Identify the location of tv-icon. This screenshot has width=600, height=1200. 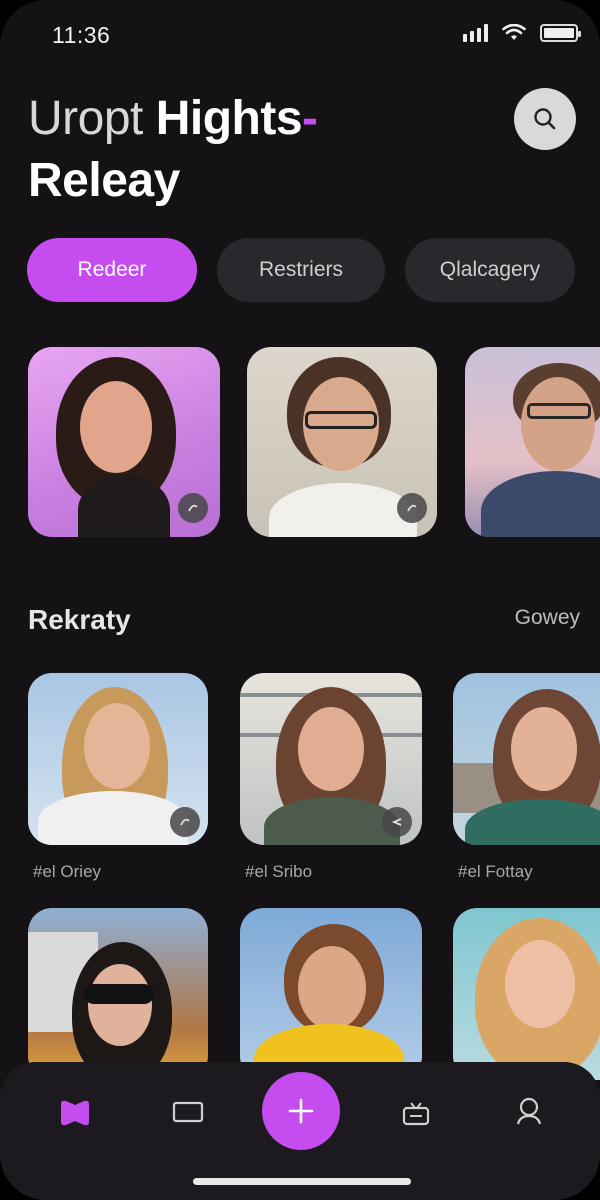
(416, 1114).